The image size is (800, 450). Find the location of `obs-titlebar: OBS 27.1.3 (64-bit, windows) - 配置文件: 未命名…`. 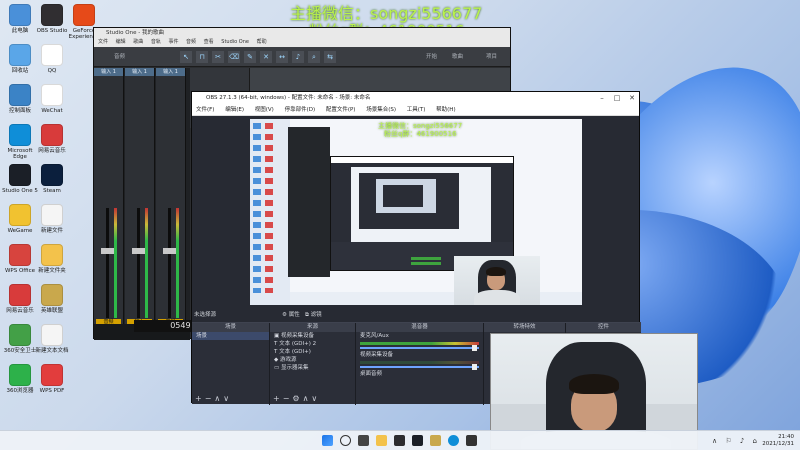

obs-titlebar: OBS 27.1.3 (64-bit, windows) - 配置文件: 未命名… is located at coordinates (415, 98).